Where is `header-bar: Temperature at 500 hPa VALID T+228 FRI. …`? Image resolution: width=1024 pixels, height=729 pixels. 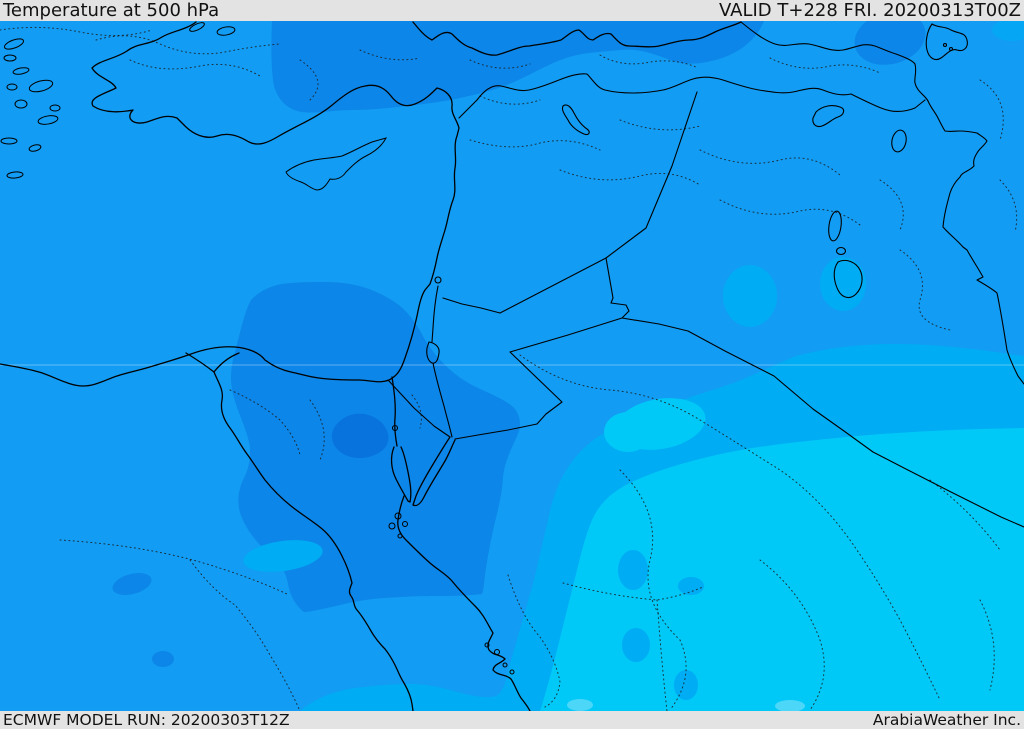 header-bar: Temperature at 500 hPa VALID T+228 FRI. … is located at coordinates (512, 10).